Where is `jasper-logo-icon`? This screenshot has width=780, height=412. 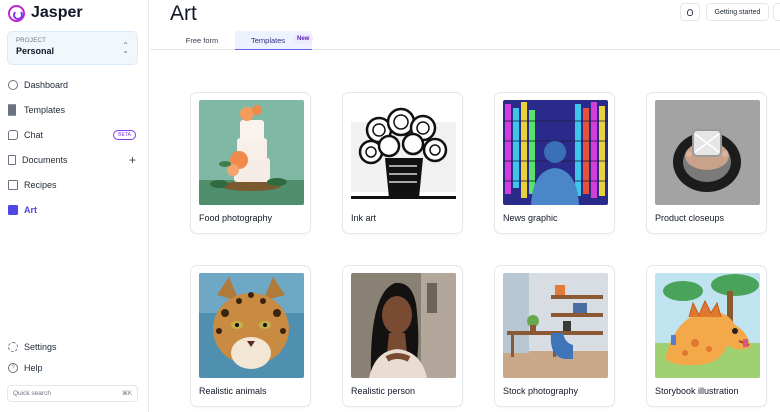
jasper-logo-icon is located at coordinates (16, 13).